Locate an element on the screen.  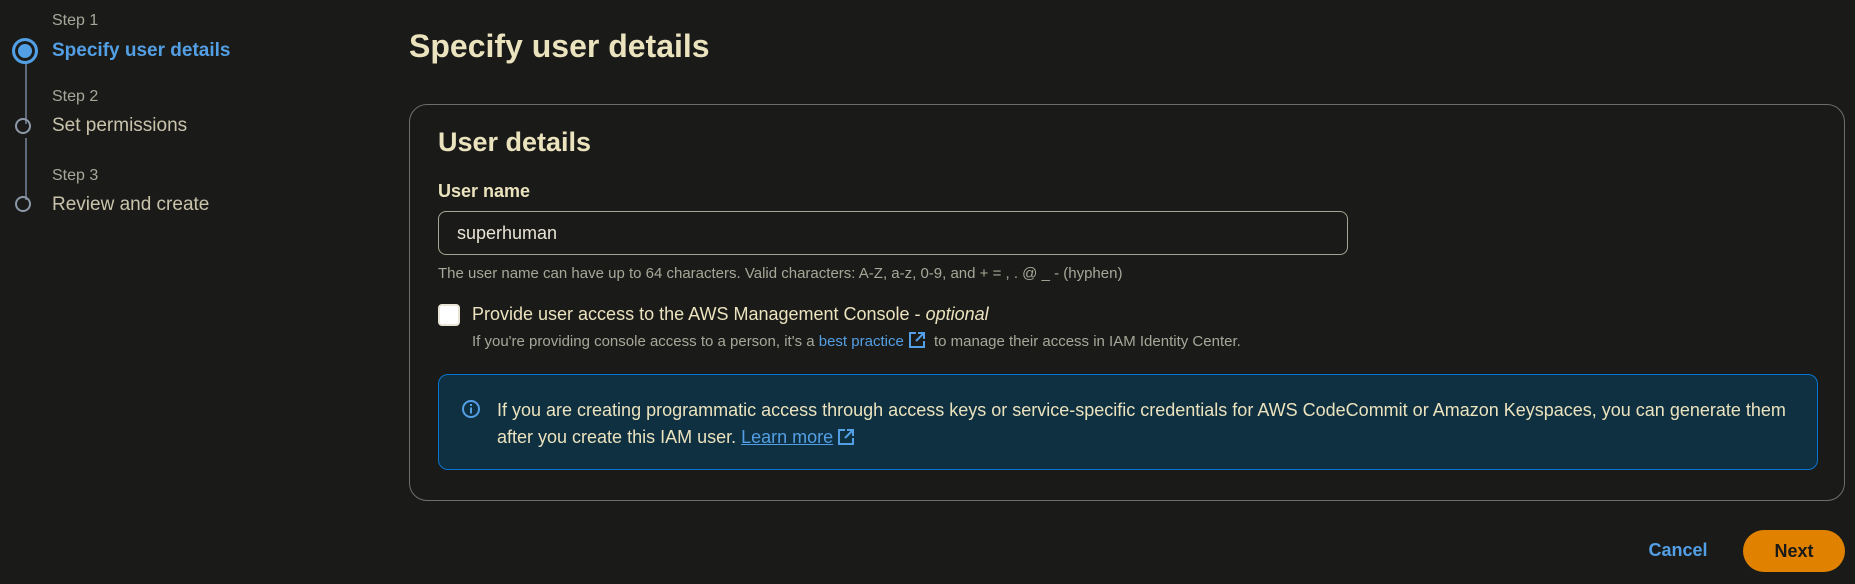
card-title: User details is located at coordinates (515, 142).